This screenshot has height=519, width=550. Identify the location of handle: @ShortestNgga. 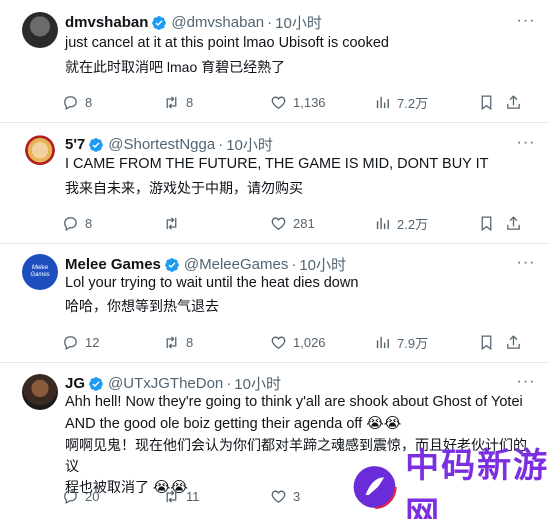
(161, 144).